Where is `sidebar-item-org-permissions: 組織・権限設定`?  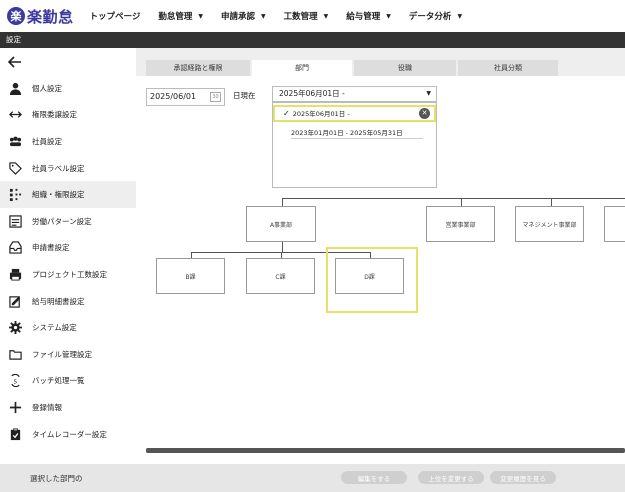
sidebar-item-org-permissions: 組織・権限設定 is located at coordinates (68, 194).